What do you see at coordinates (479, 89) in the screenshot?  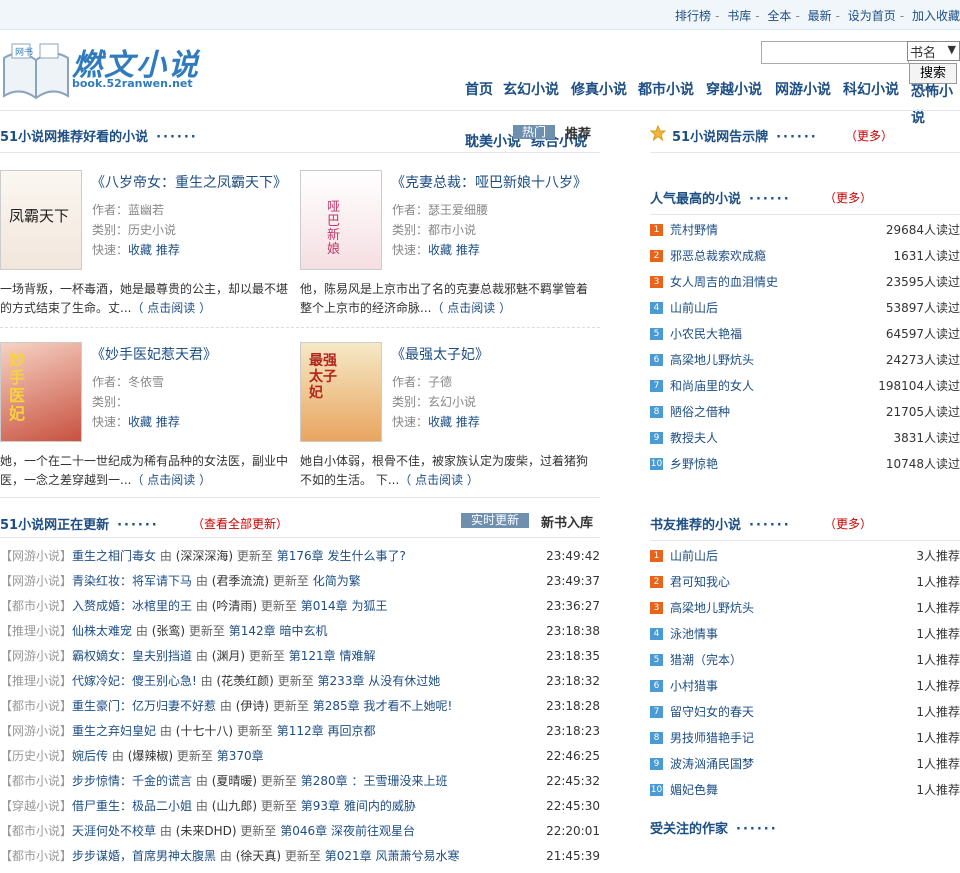 I see `nav-home: 首页` at bounding box center [479, 89].